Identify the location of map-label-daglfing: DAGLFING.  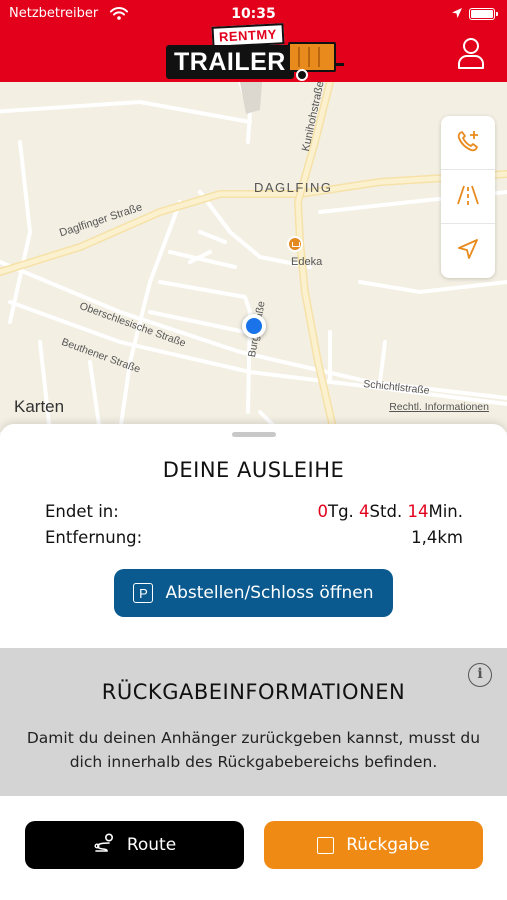
(293, 187).